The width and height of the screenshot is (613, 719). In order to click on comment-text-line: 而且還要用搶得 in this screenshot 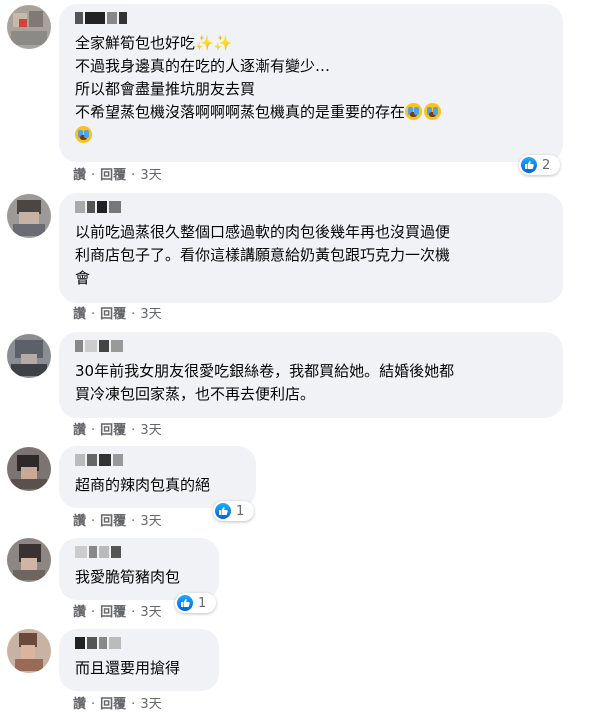, I will do `click(128, 668)`.